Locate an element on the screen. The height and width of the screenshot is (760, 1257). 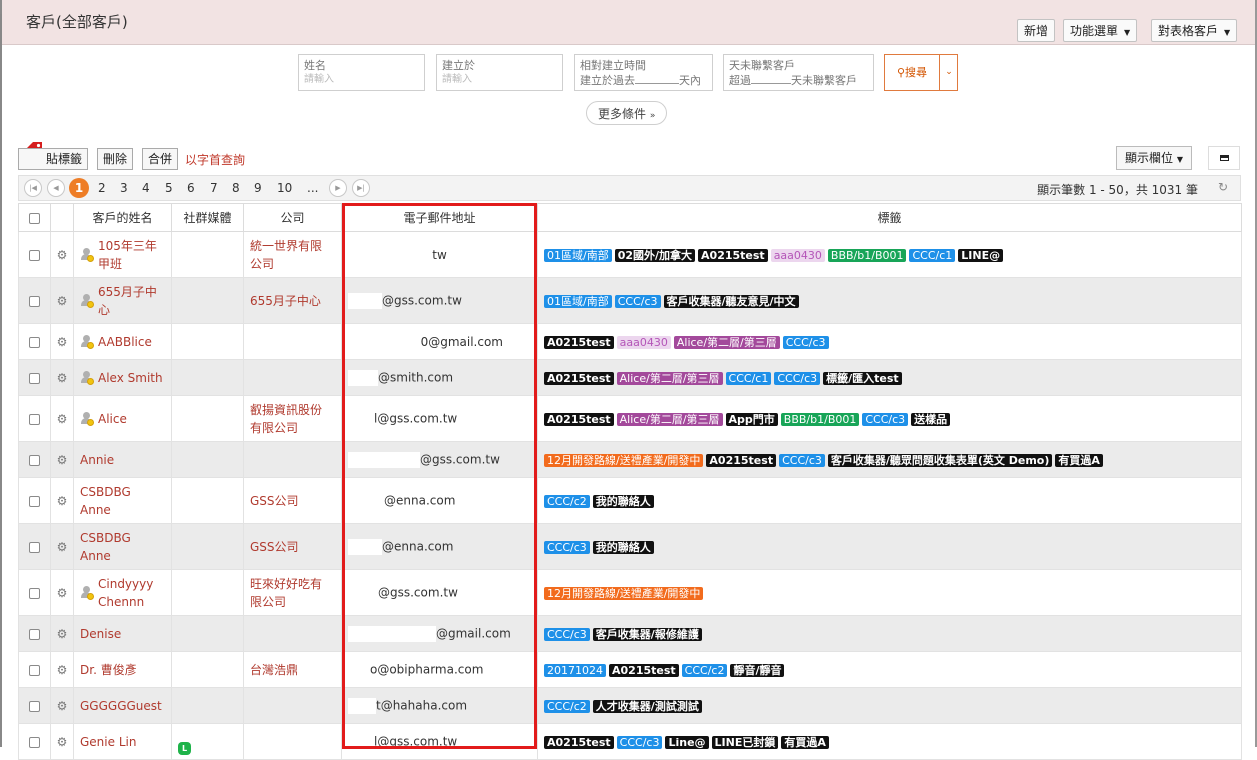
email-address: l@gss.com.tw is located at coordinates (415, 741).